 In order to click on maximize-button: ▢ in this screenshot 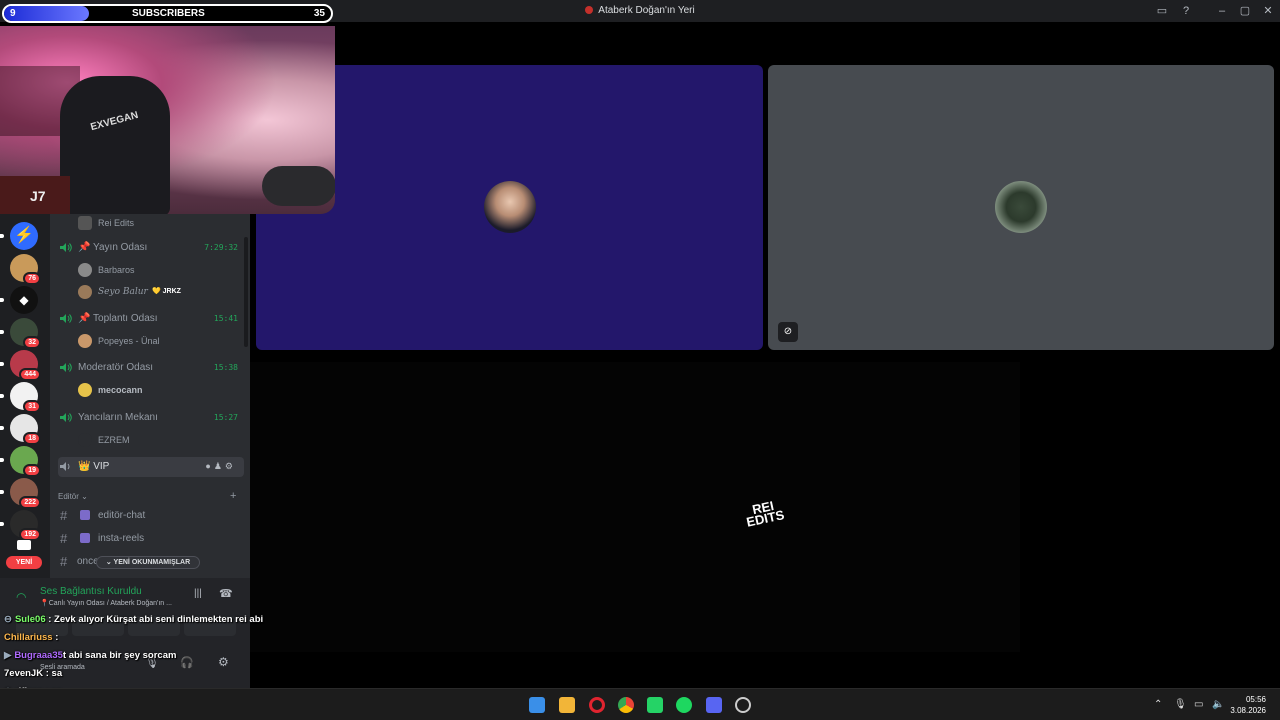, I will do `click(1245, 11)`.